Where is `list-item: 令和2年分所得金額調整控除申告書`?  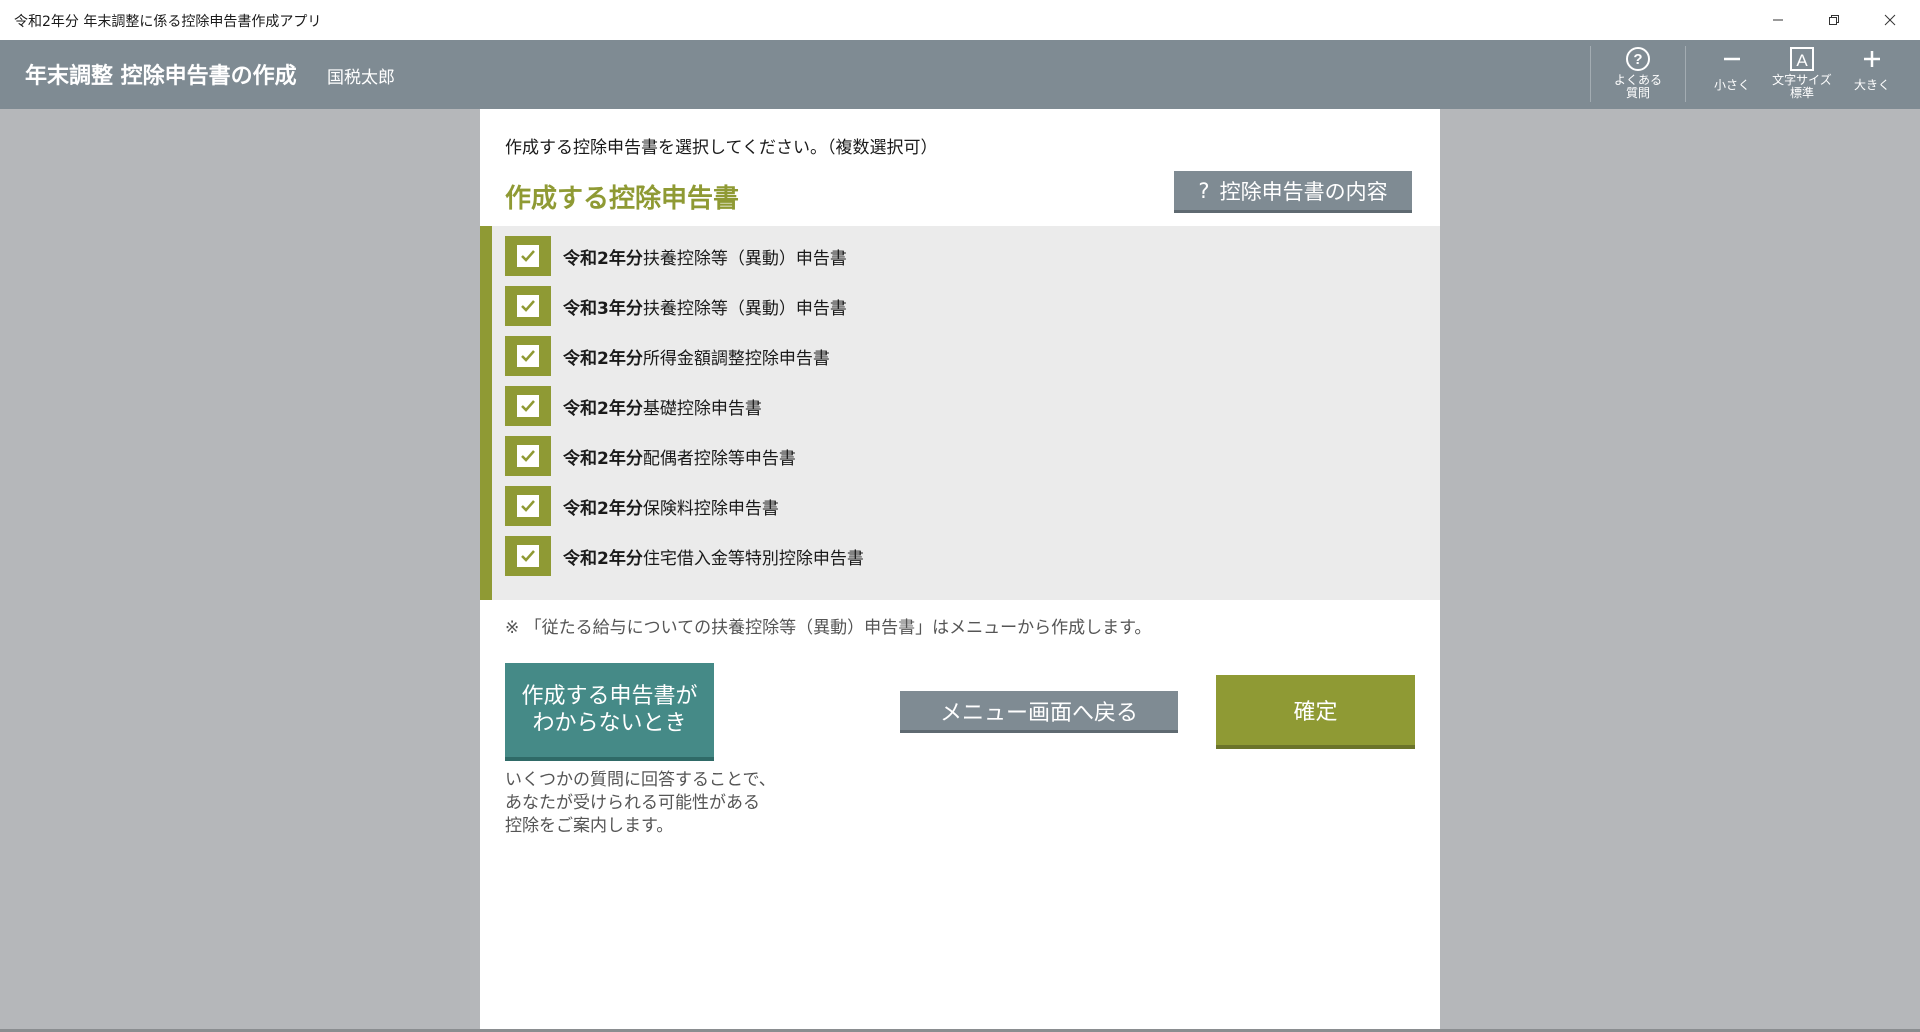
list-item: 令和2年分所得金額調整控除申告書 is located at coordinates (667, 356).